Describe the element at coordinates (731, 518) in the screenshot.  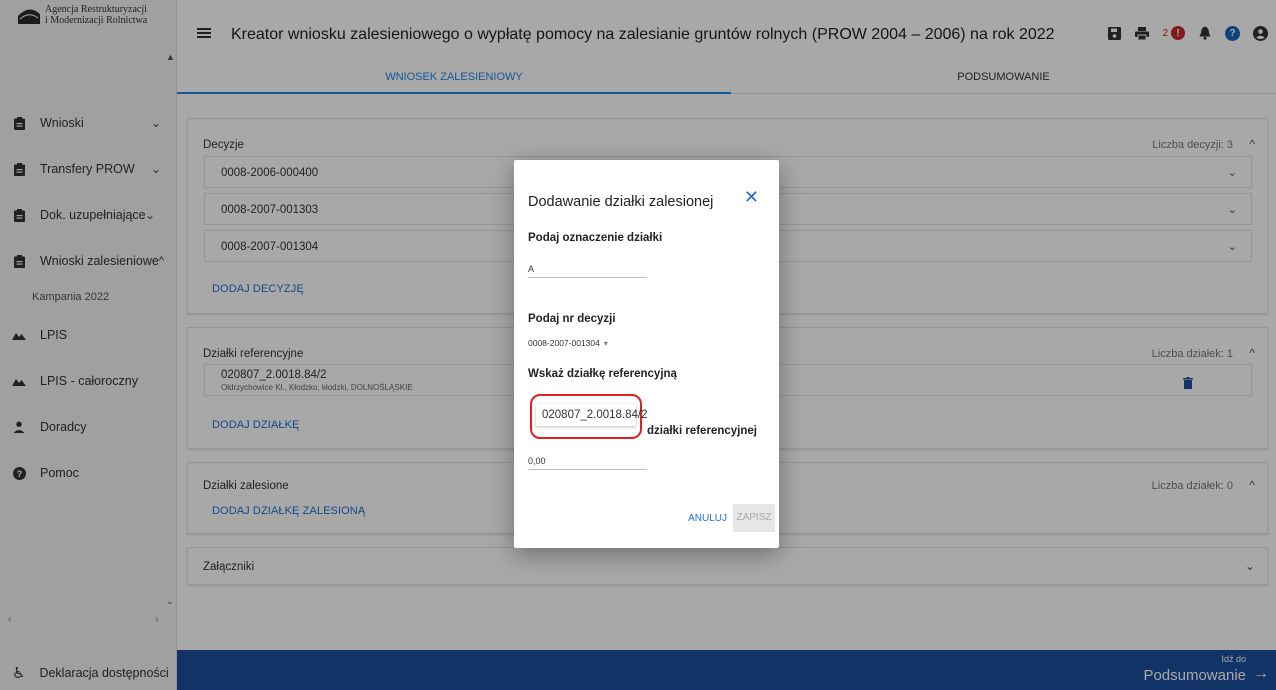
I see `dialog-actions: ANULUJ ZAPISZ` at that location.